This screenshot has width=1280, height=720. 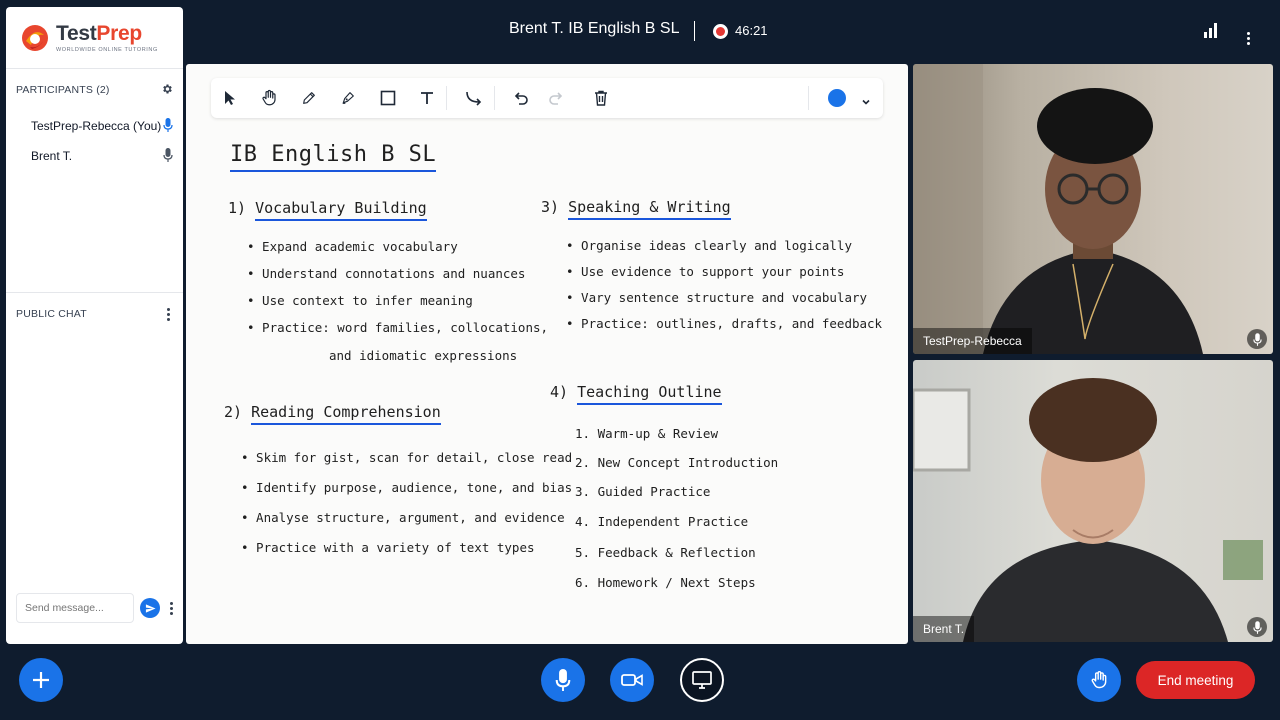 I want to click on section-speaking-heading: 3) Speaking & Writing, so click(x=636, y=209).